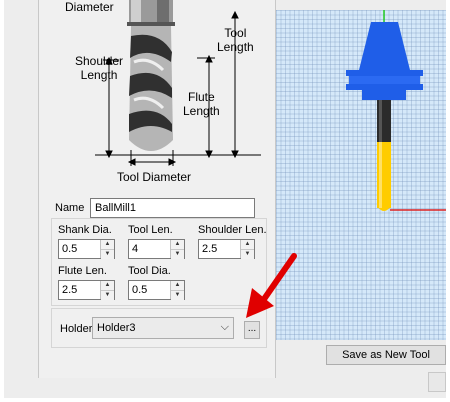  Describe the element at coordinates (384, 46) in the screenshot. I see `holder-cone` at that location.